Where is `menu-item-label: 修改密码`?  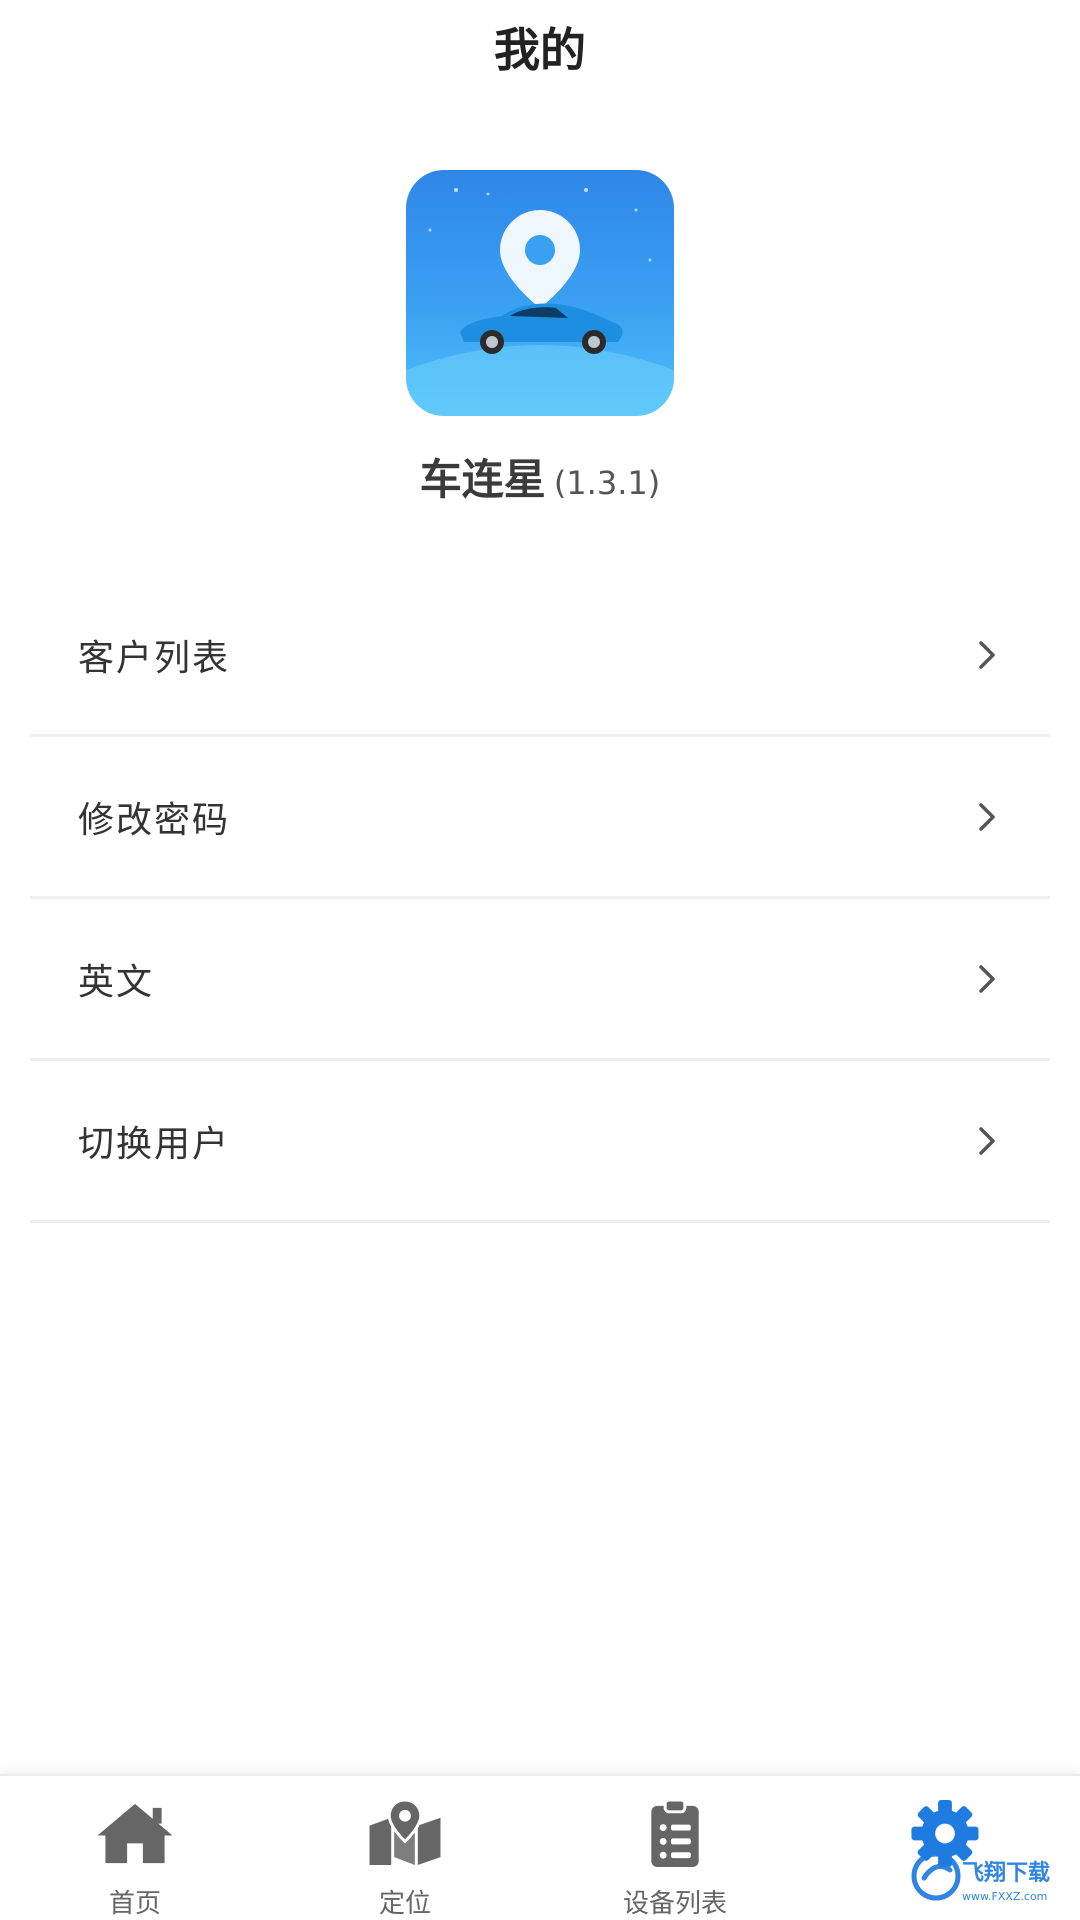 menu-item-label: 修改密码 is located at coordinates (154, 820).